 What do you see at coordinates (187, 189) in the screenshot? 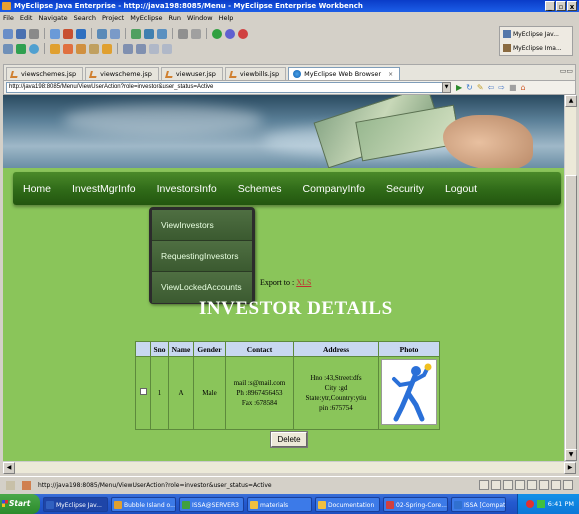
I see `nav-investorsinfo: InvestorsInfo` at bounding box center [187, 189].